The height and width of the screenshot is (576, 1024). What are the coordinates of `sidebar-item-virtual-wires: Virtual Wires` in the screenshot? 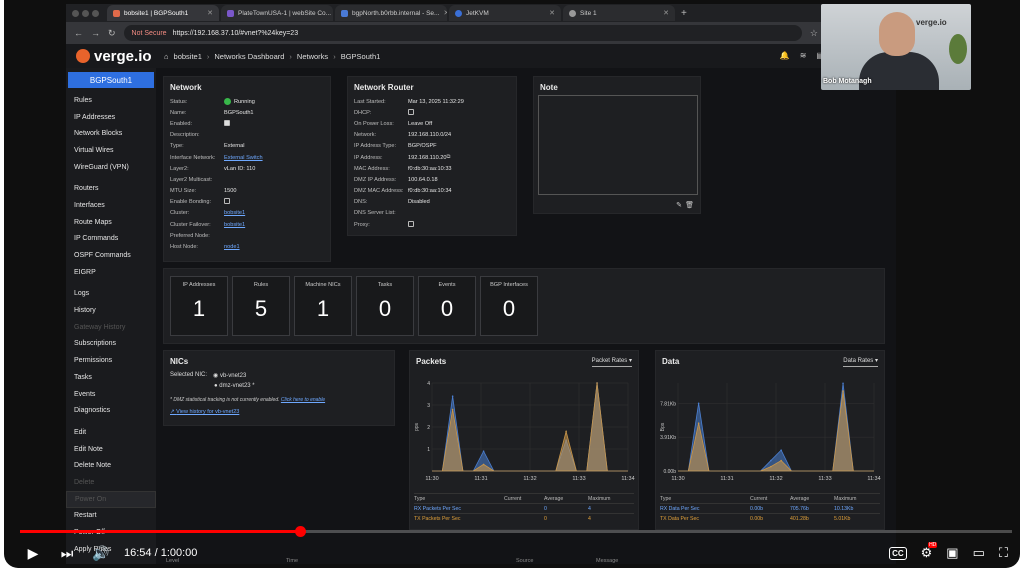 It's located at (111, 150).